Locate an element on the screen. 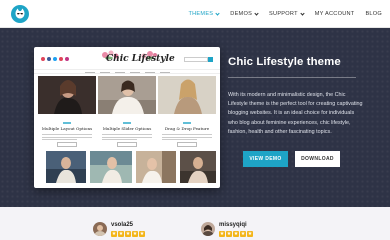 The image size is (390, 240). preview-post-card: Drag & Drop Feature is located at coordinates (187, 112).